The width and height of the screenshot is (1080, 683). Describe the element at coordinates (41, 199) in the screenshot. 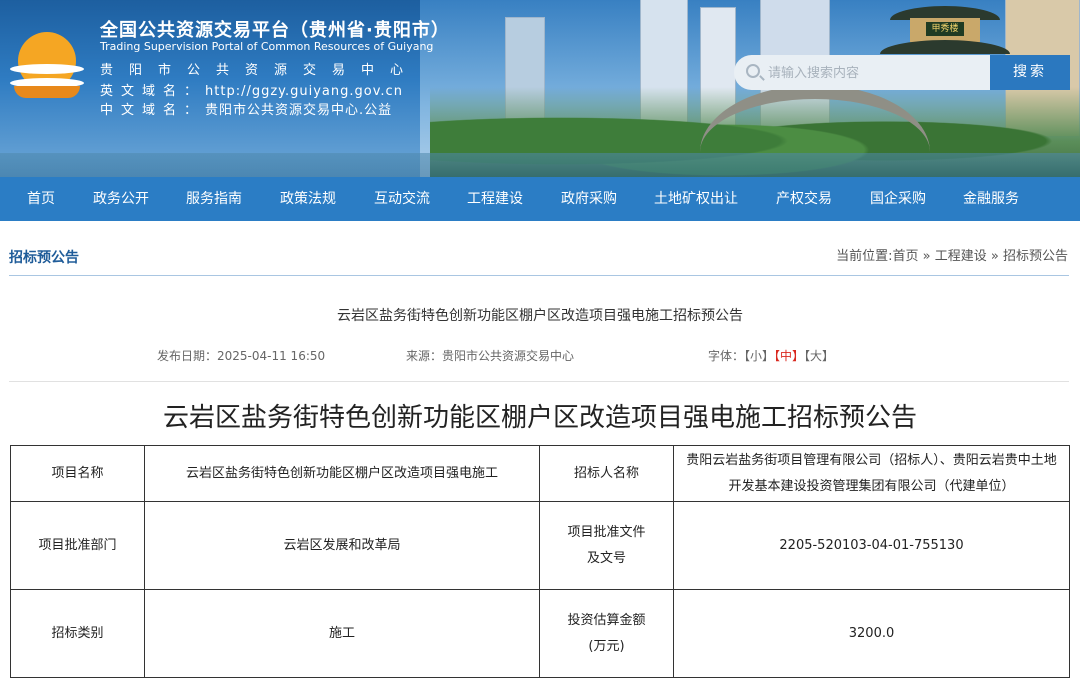

I see `nav-item-home: 首页` at that location.